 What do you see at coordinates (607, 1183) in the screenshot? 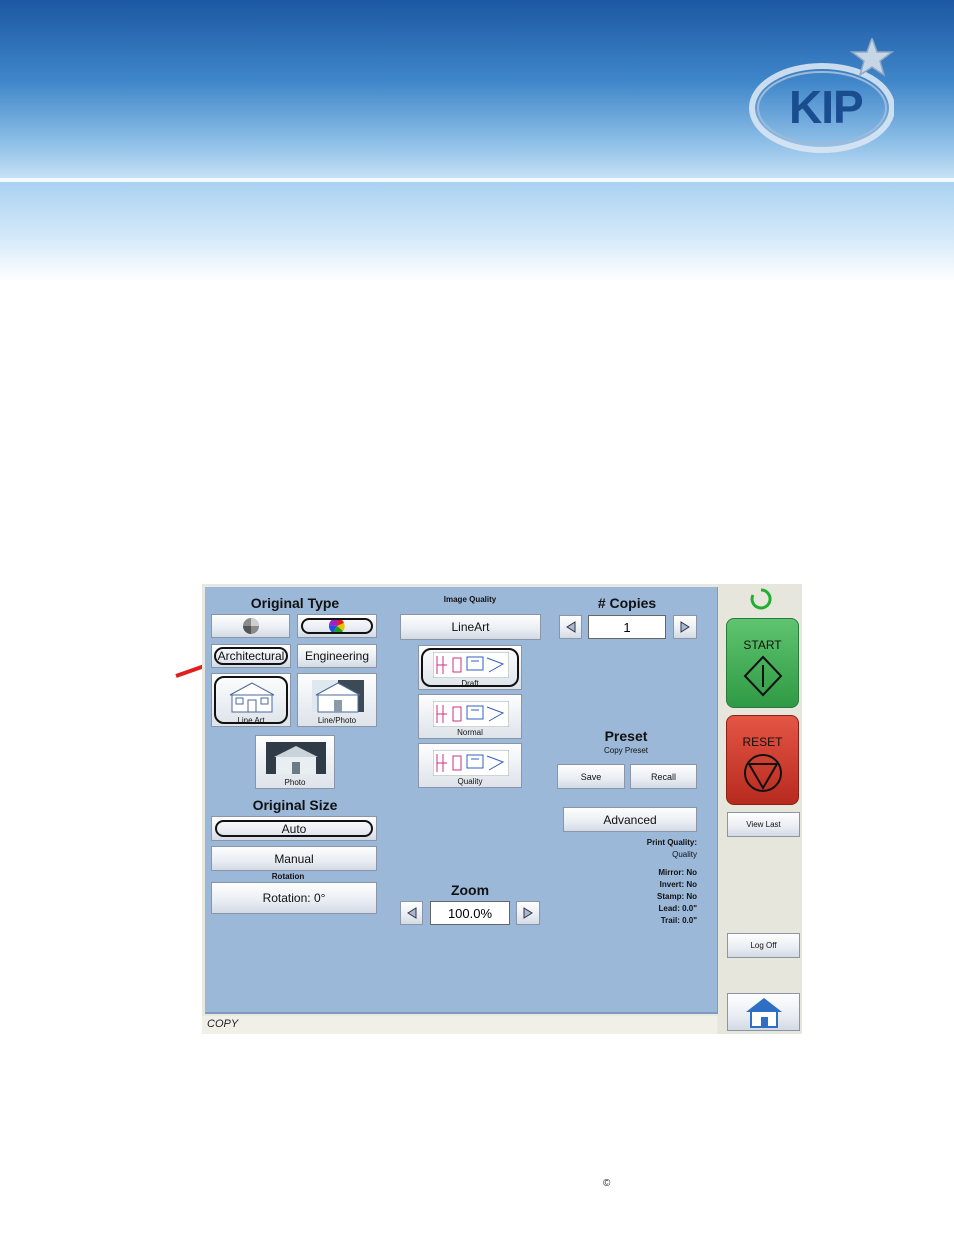
I see `copyright-symbol: ©` at bounding box center [607, 1183].